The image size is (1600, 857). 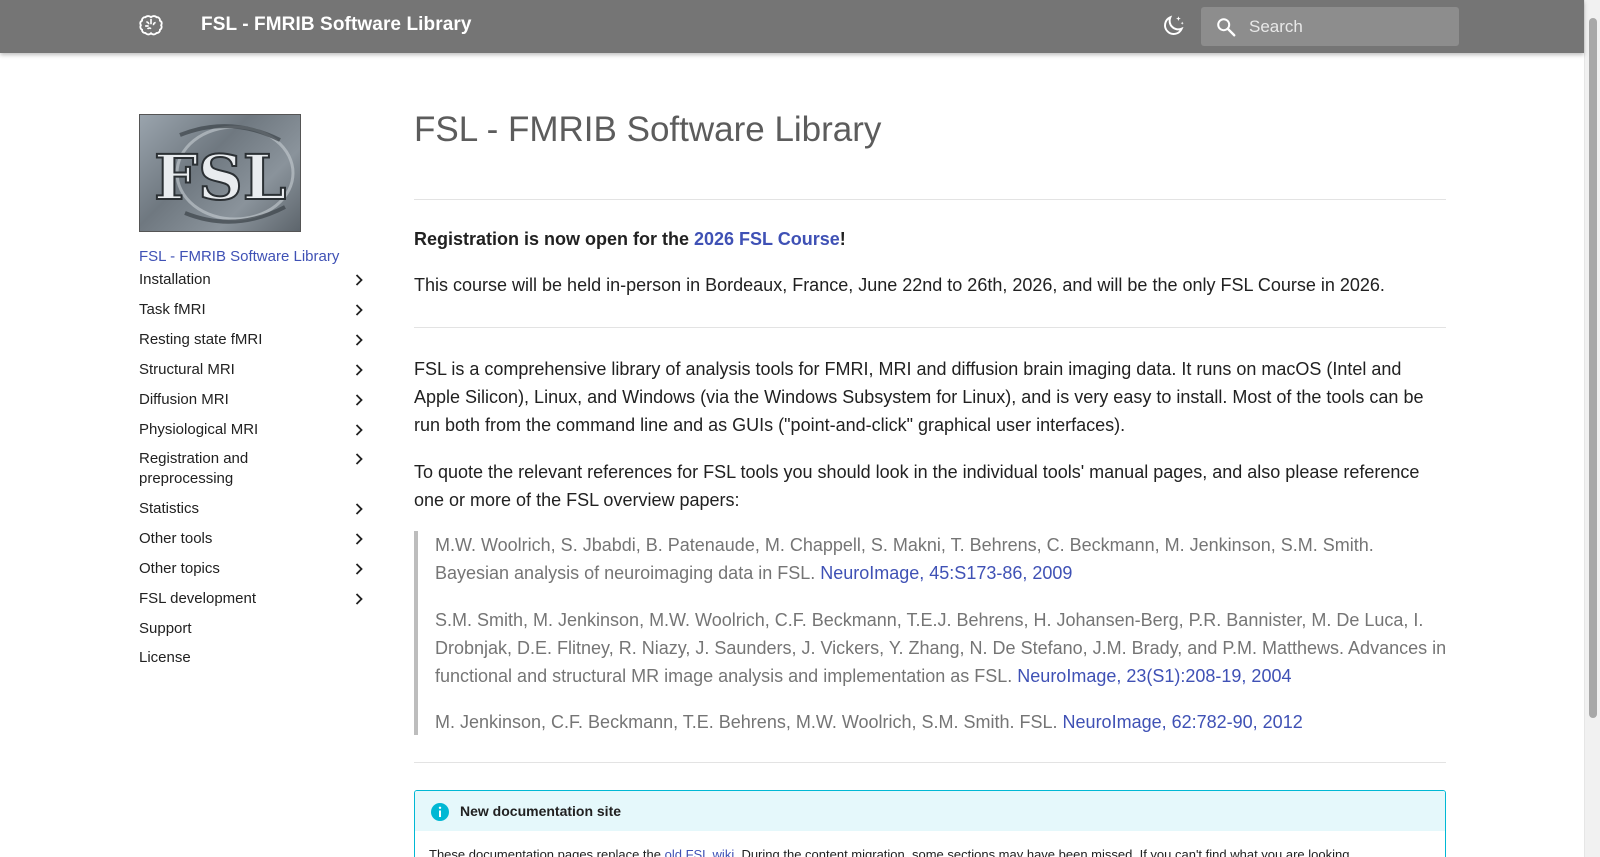 I want to click on search-box, so click(x=1330, y=26).